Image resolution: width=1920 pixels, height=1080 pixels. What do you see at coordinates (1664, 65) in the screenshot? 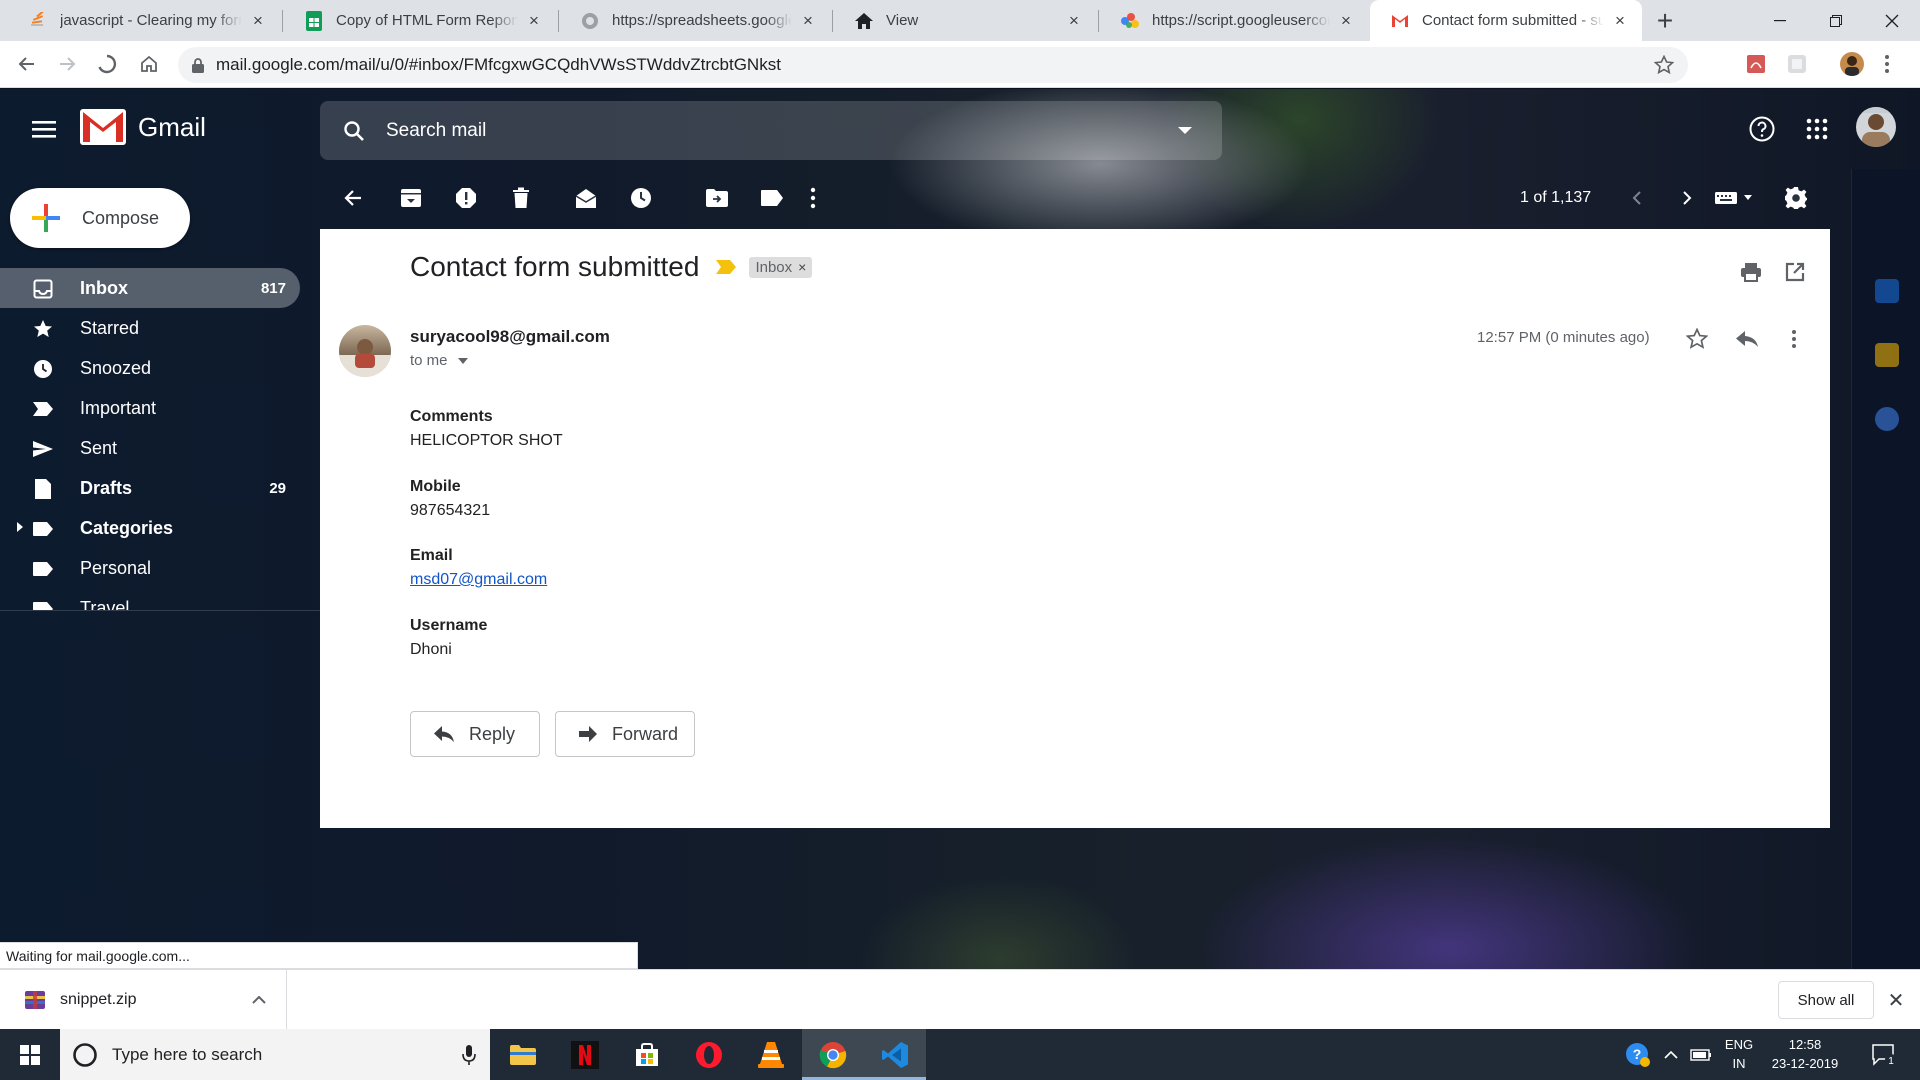
I see `bookmark-star-icon` at bounding box center [1664, 65].